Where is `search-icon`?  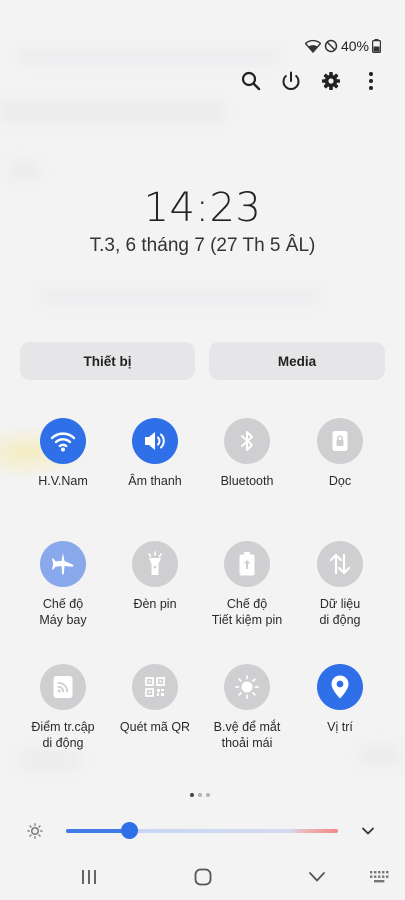
search-icon is located at coordinates (251, 81).